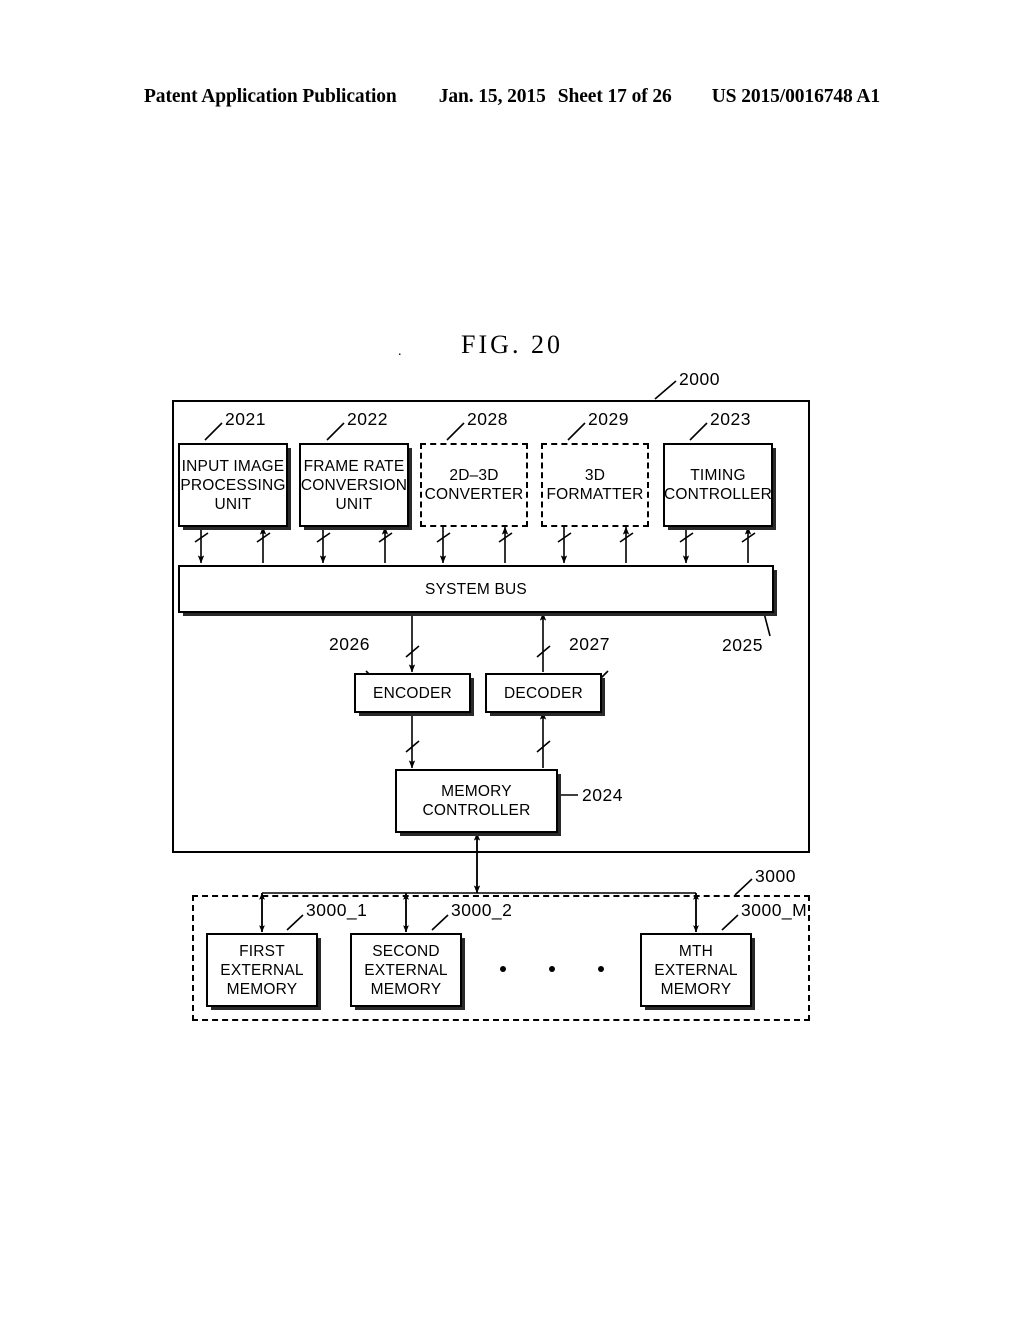 The height and width of the screenshot is (1320, 1024). Describe the element at coordinates (354, 466) in the screenshot. I see `block-label-line: FRAME RATE` at that location.